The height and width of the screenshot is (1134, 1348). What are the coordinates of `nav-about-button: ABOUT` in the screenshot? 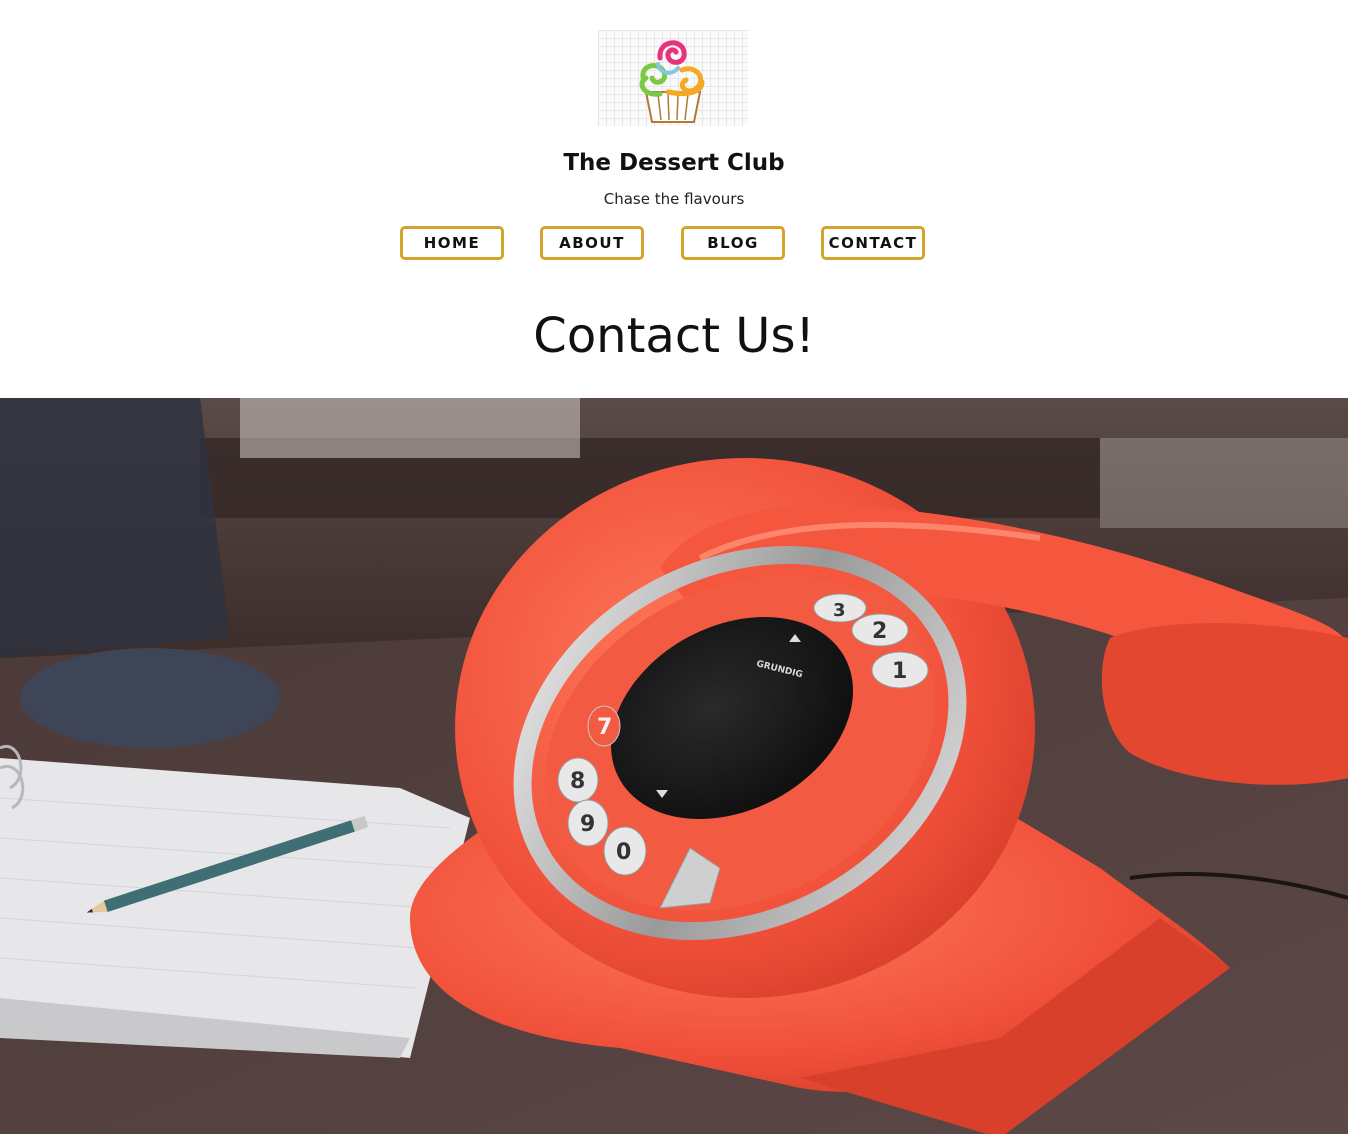 It's located at (592, 243).